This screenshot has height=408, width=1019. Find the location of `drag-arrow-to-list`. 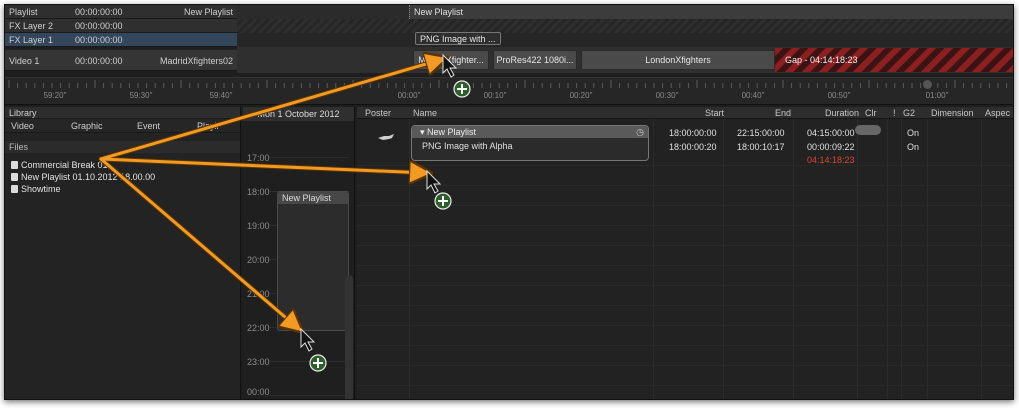

drag-arrow-to-list is located at coordinates (263, 165).